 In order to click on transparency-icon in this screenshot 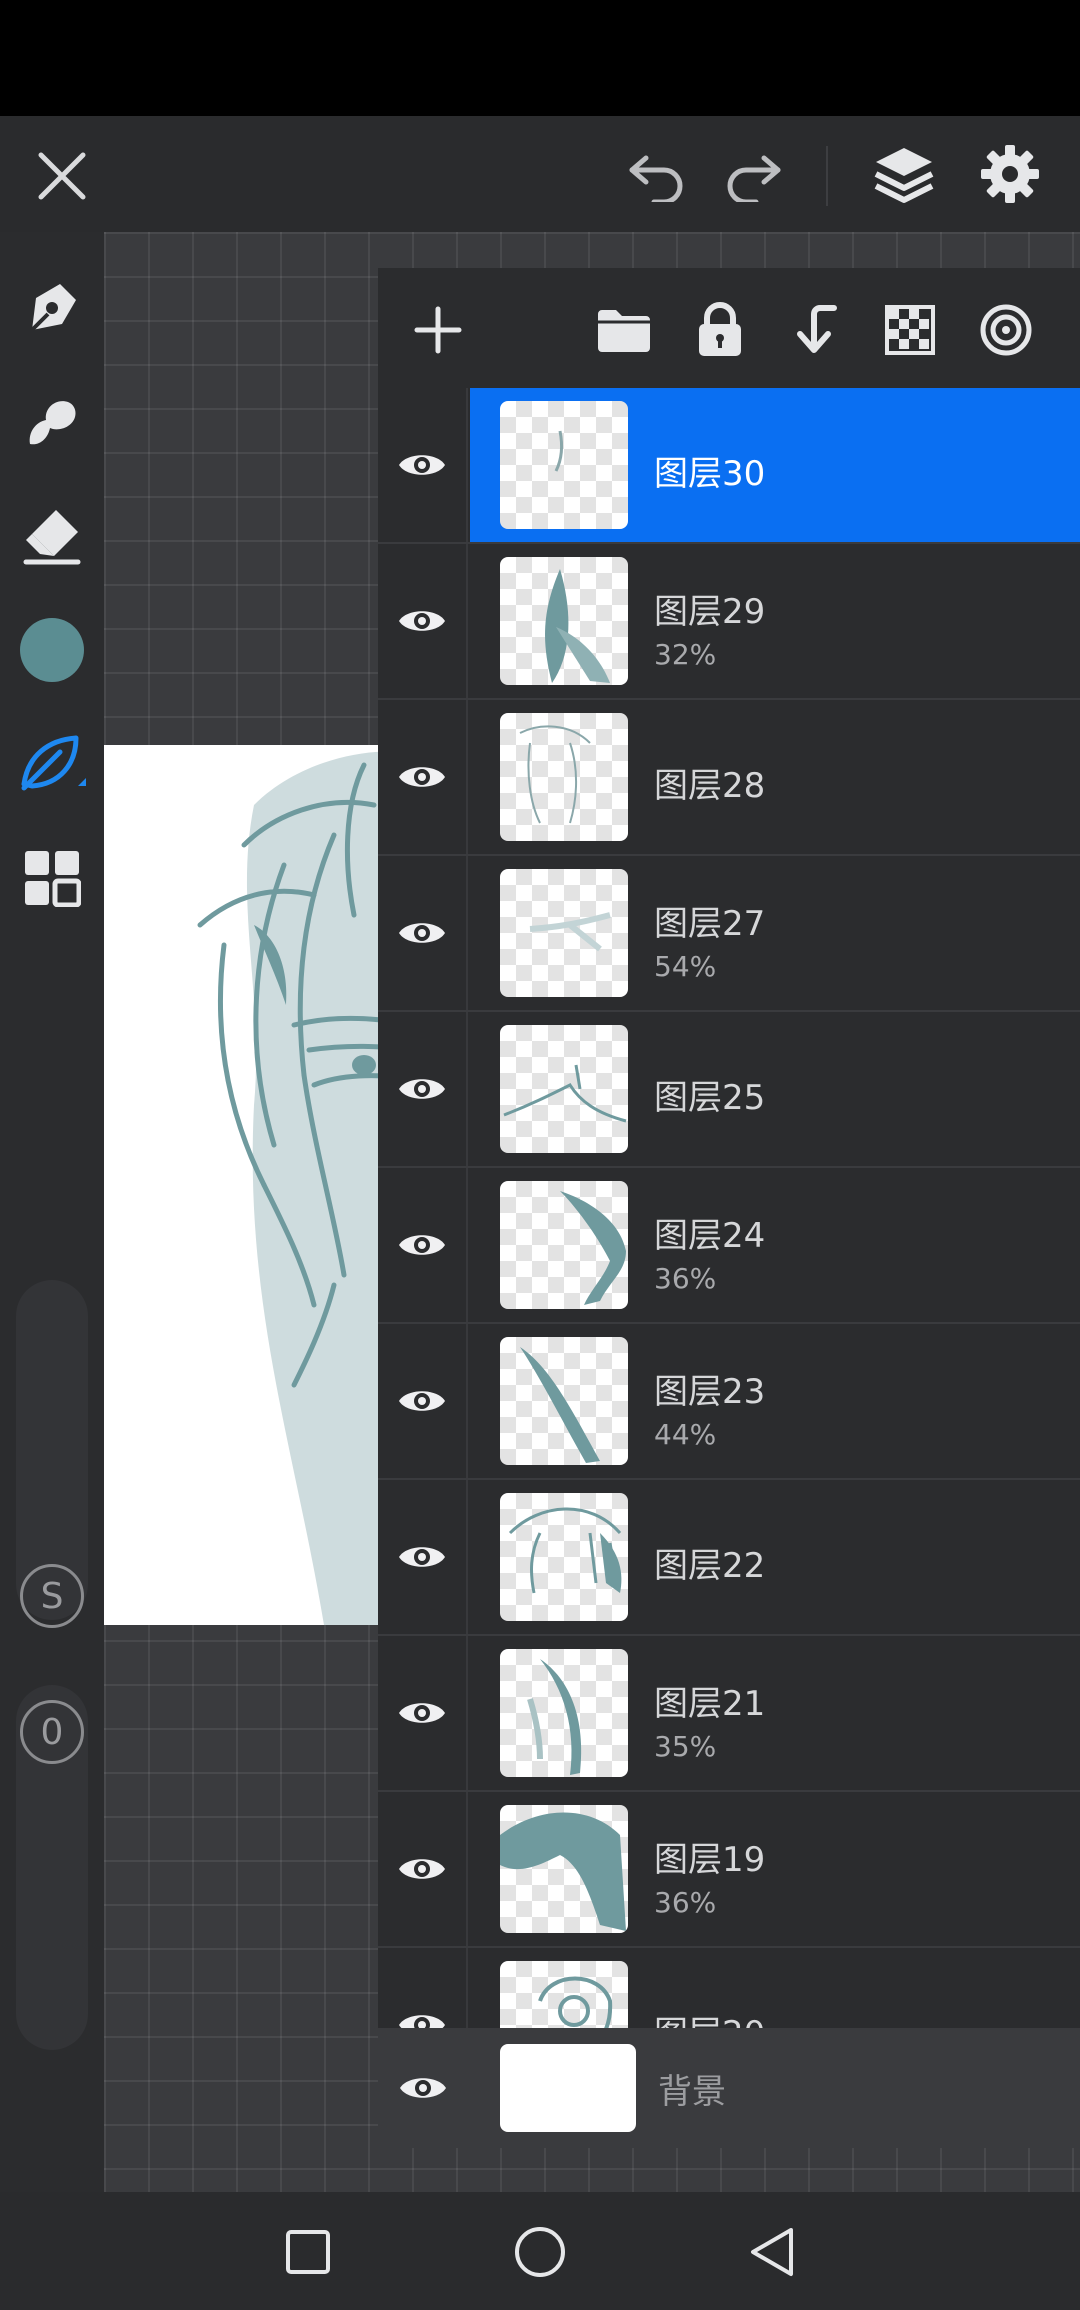, I will do `click(910, 330)`.